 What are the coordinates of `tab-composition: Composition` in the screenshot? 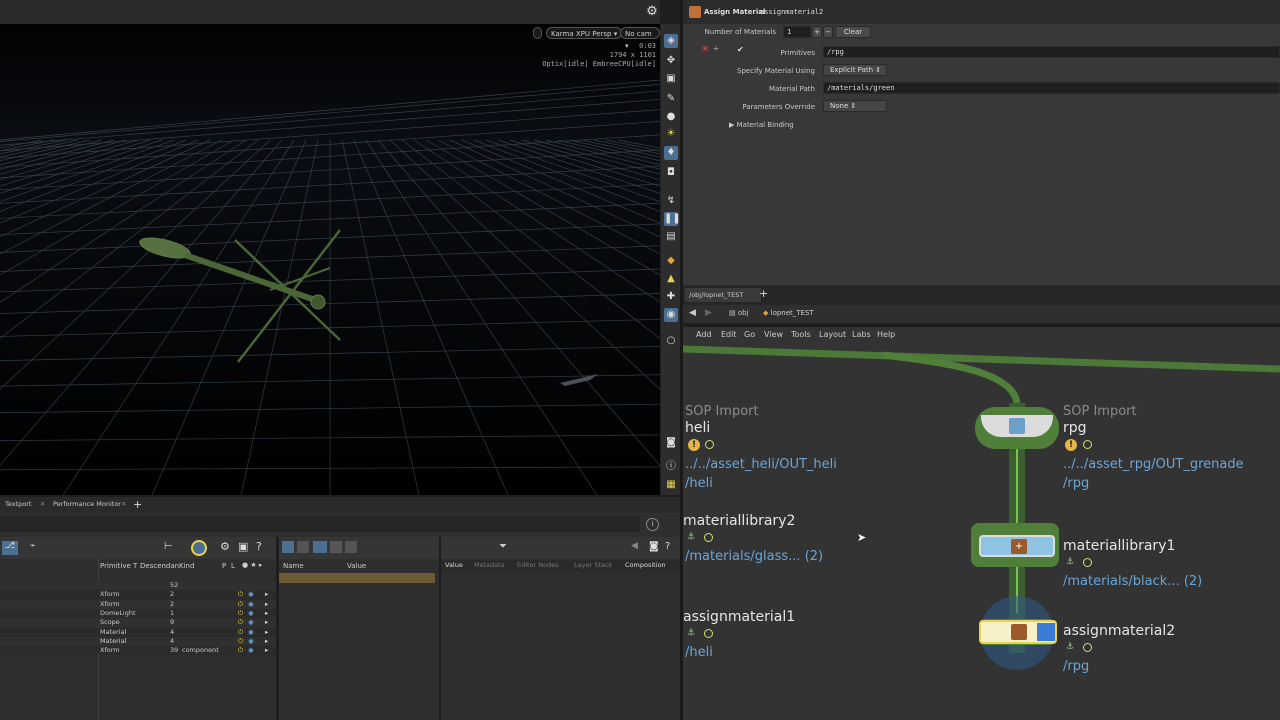 It's located at (645, 565).